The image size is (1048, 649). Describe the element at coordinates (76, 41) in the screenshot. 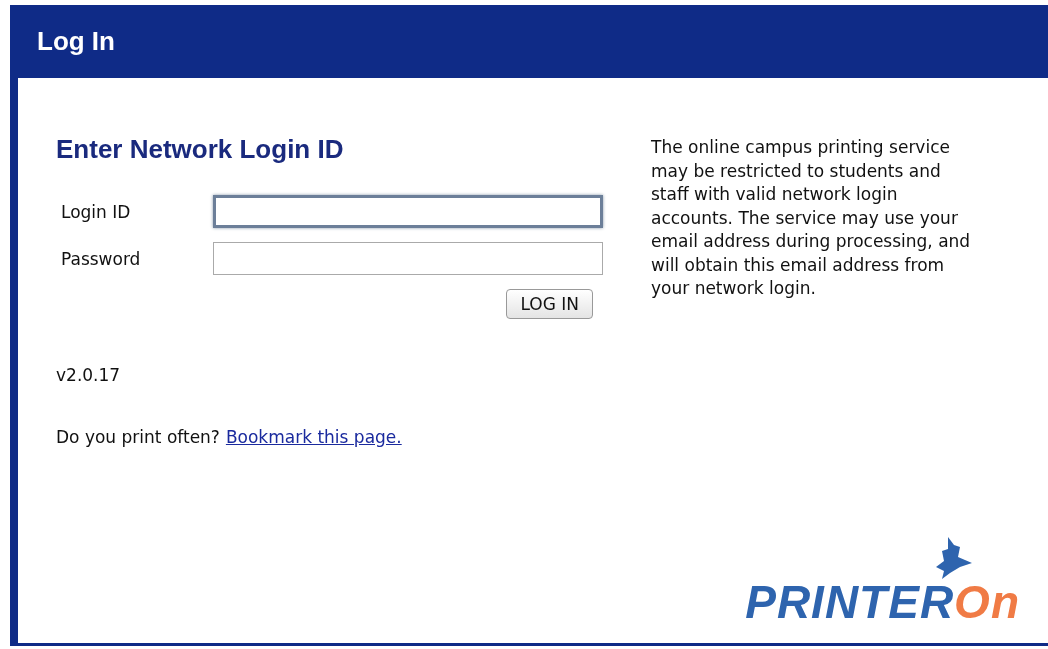

I see `panel-title: Log In` at that location.